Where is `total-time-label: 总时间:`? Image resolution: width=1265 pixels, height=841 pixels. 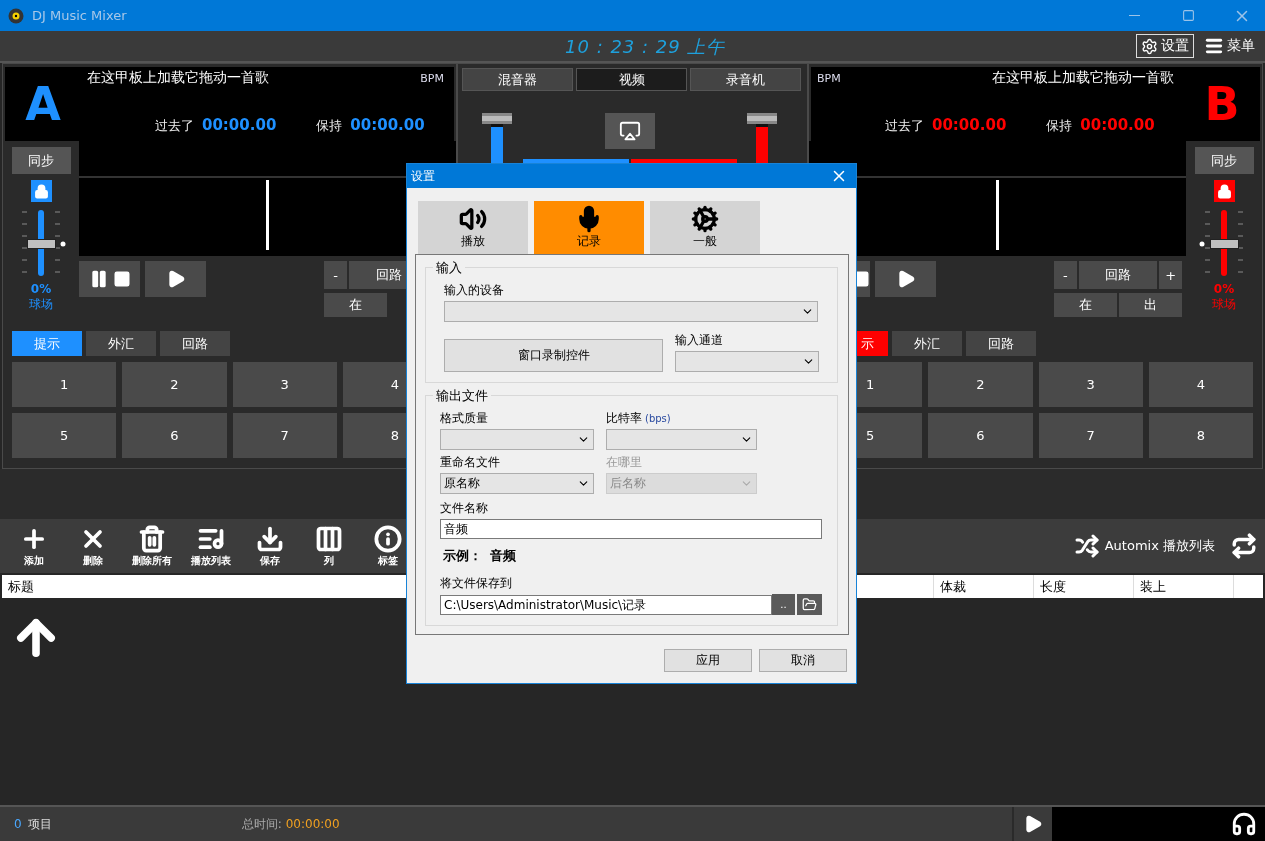
total-time-label: 总时间: is located at coordinates (261, 824).